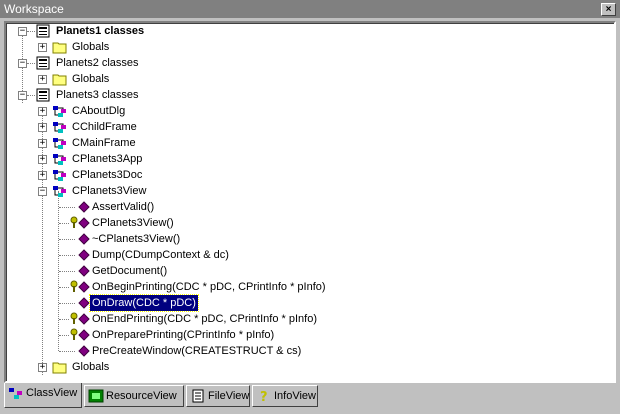 This screenshot has width=620, height=414. I want to click on tree-node-label: CChildFrame, so click(104, 127).